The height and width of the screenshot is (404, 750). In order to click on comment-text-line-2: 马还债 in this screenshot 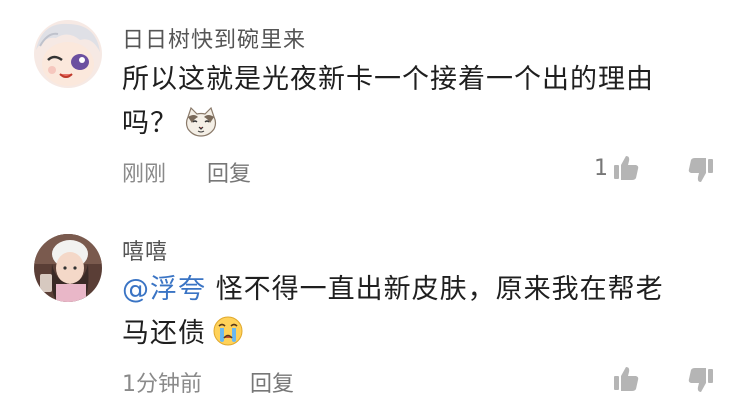, I will do `click(427, 336)`.